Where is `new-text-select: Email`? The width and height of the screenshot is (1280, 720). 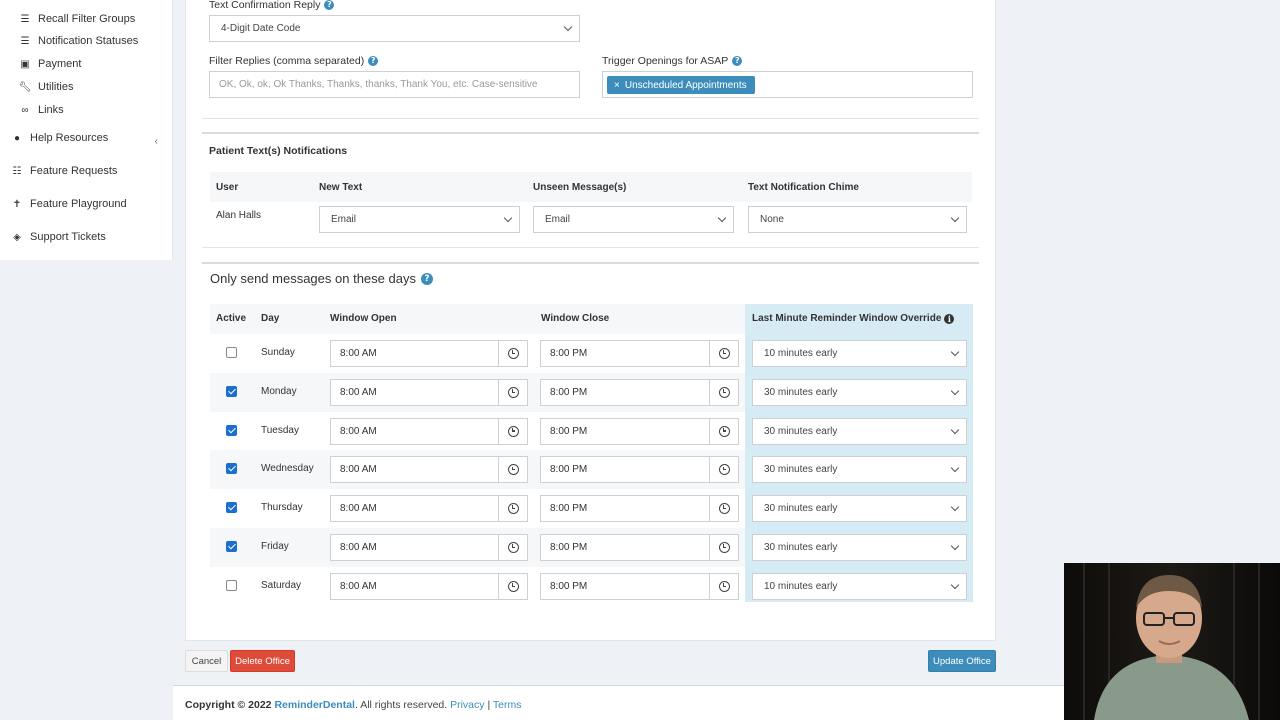
new-text-select: Email is located at coordinates (419, 219).